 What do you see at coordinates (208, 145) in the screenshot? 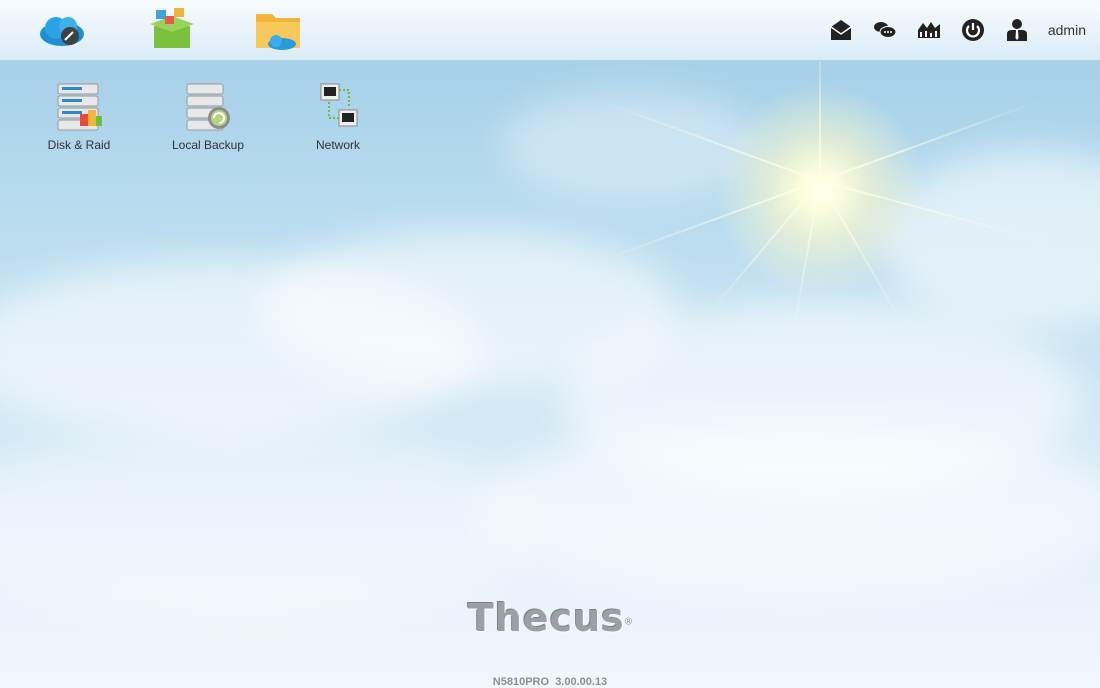
I see `local-backup-label: Local Backup` at bounding box center [208, 145].